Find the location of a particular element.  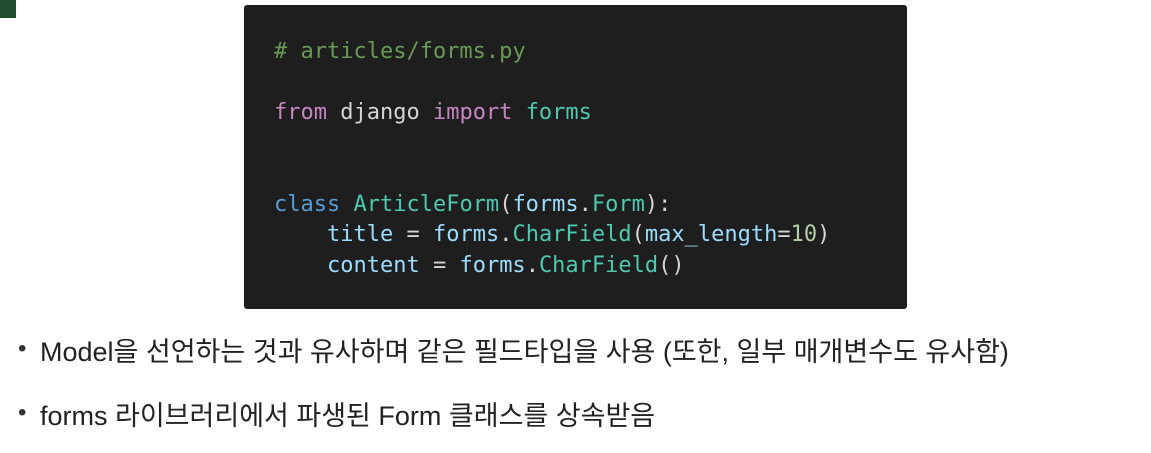

bullet-item: • forms 라이브러리에서 파생된 Form 클래스를 상속받음 is located at coordinates (583, 413).